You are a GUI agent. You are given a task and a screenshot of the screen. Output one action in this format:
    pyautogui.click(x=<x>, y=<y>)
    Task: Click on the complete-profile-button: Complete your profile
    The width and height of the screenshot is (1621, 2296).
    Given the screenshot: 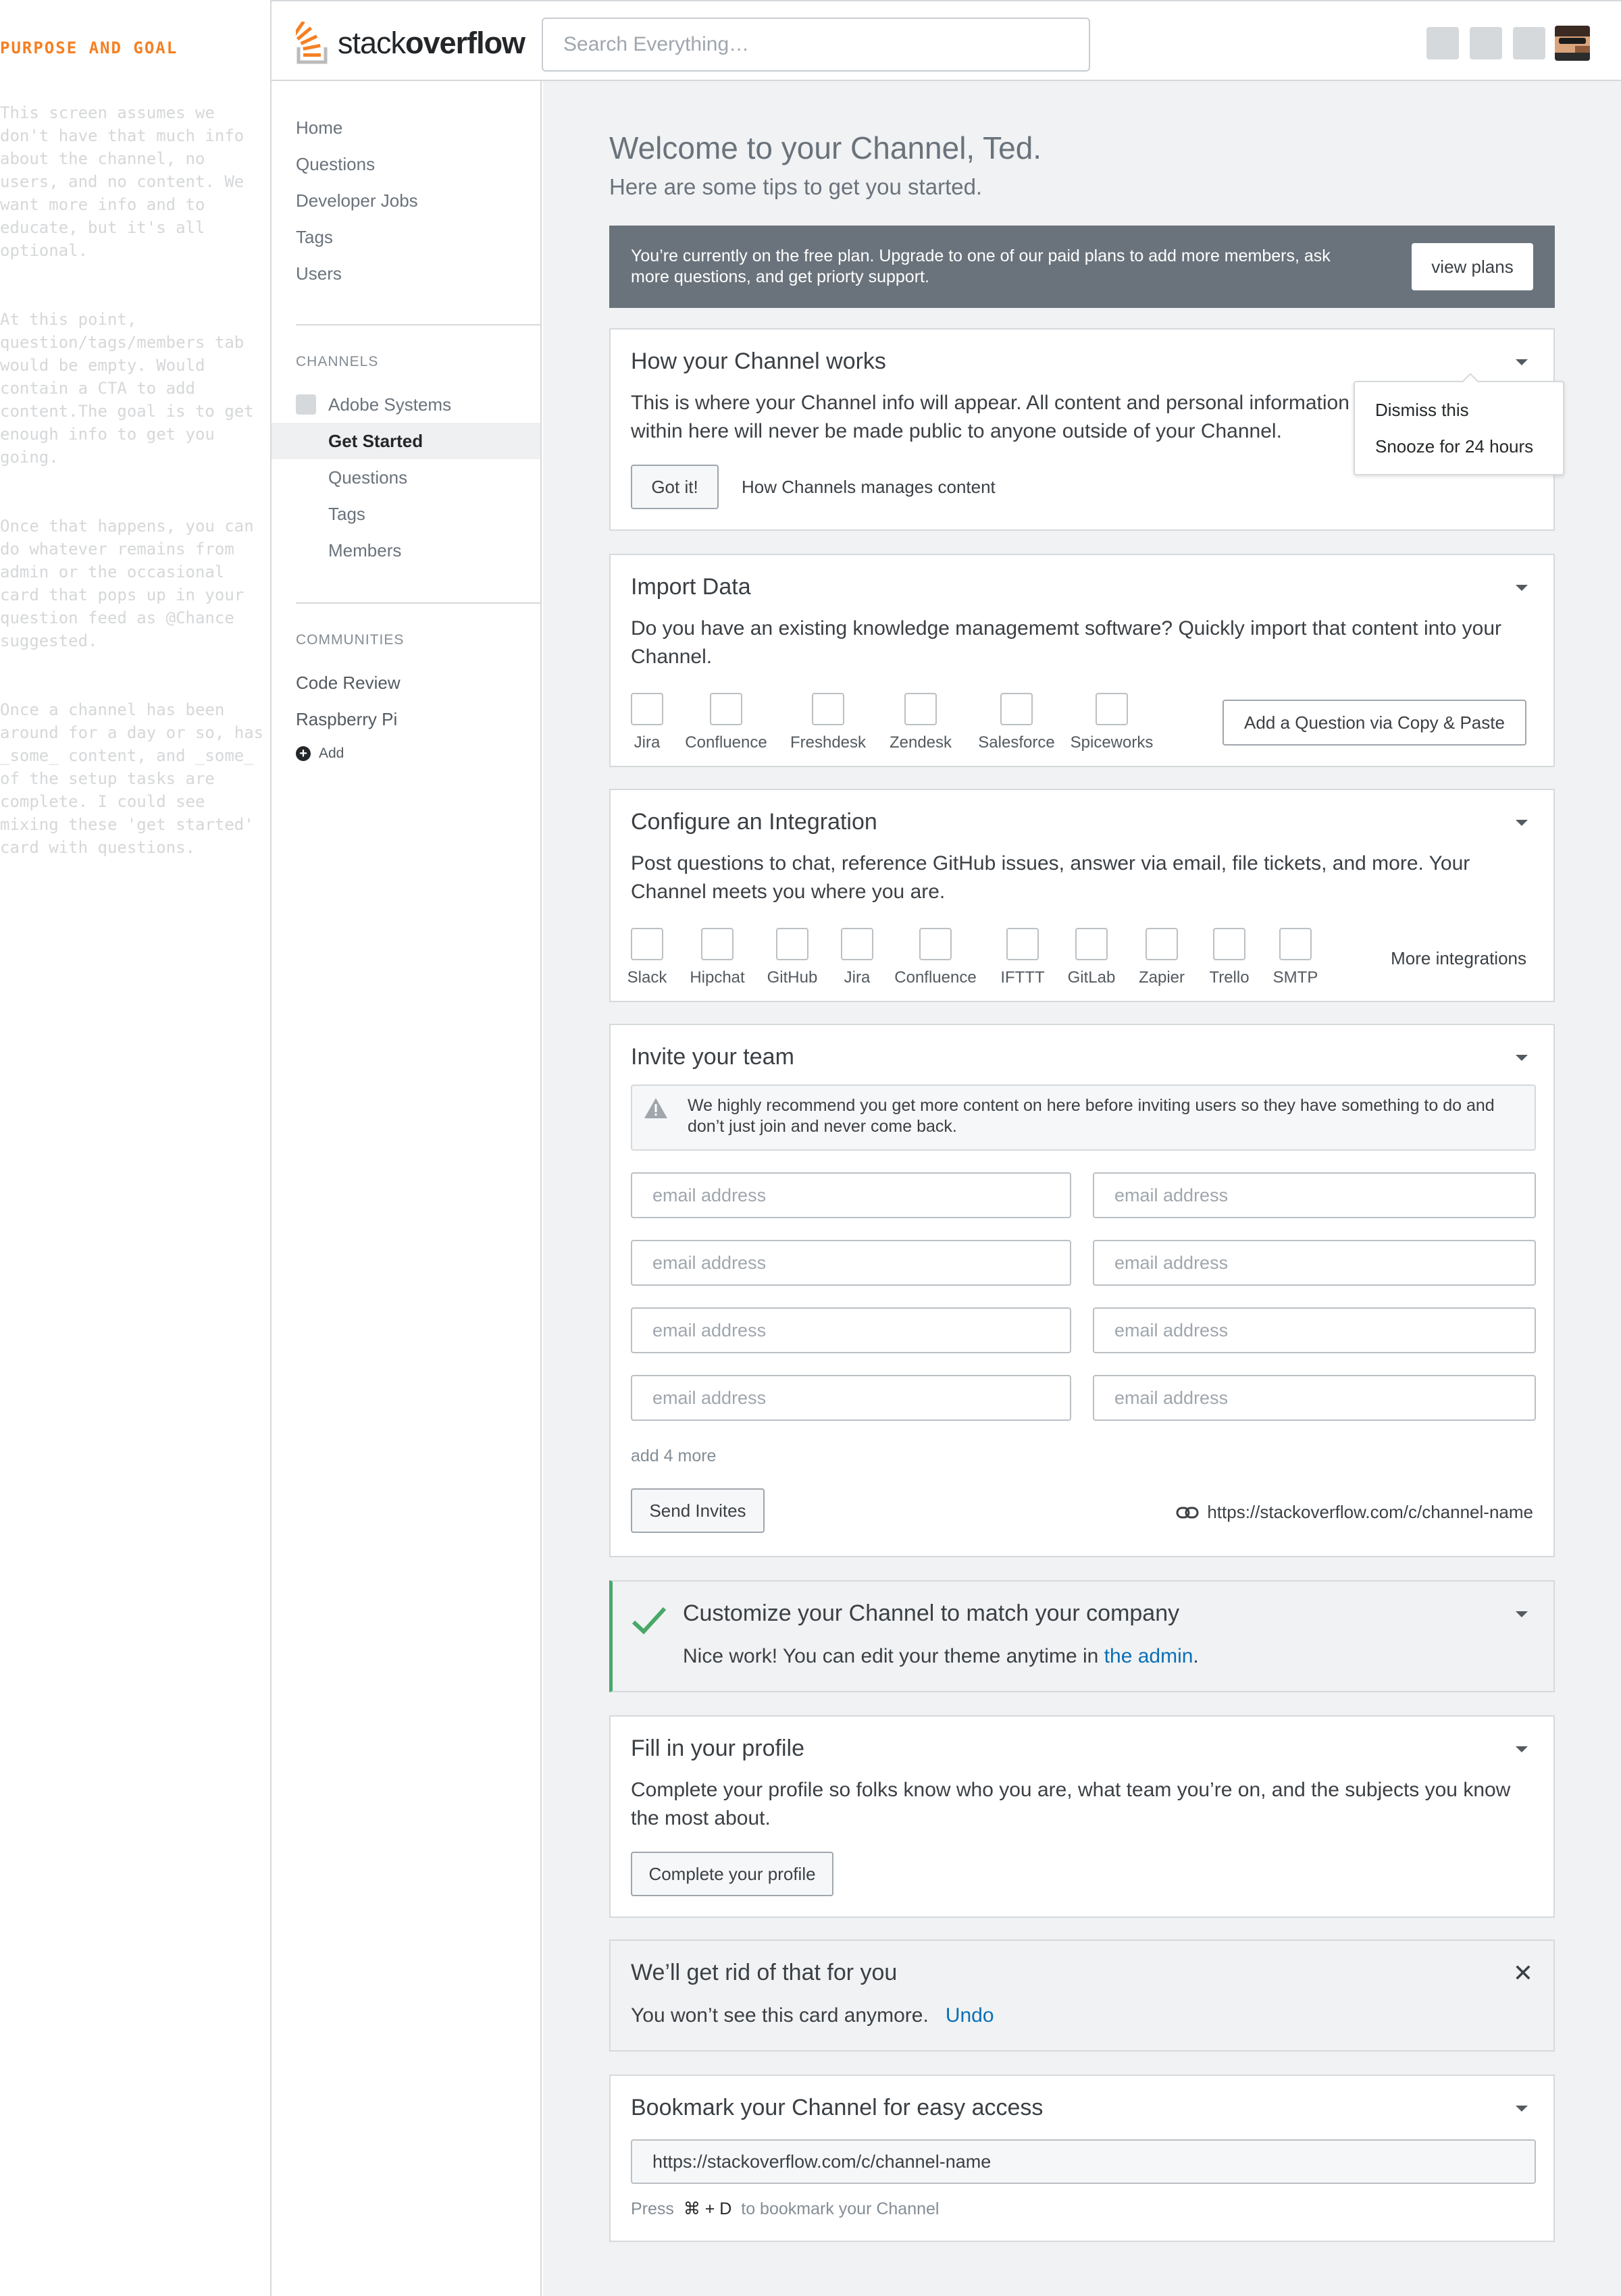 What is the action you would take?
    pyautogui.click(x=732, y=1874)
    